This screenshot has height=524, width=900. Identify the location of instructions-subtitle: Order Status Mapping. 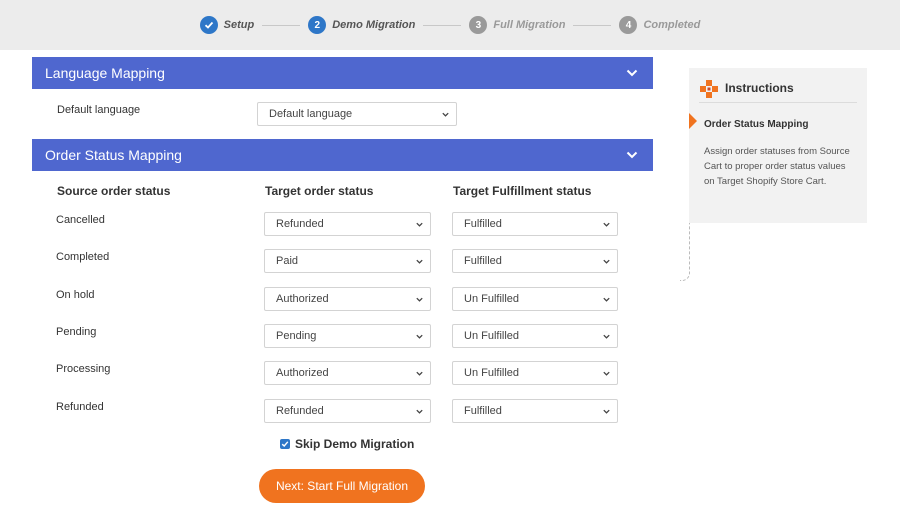
(756, 124).